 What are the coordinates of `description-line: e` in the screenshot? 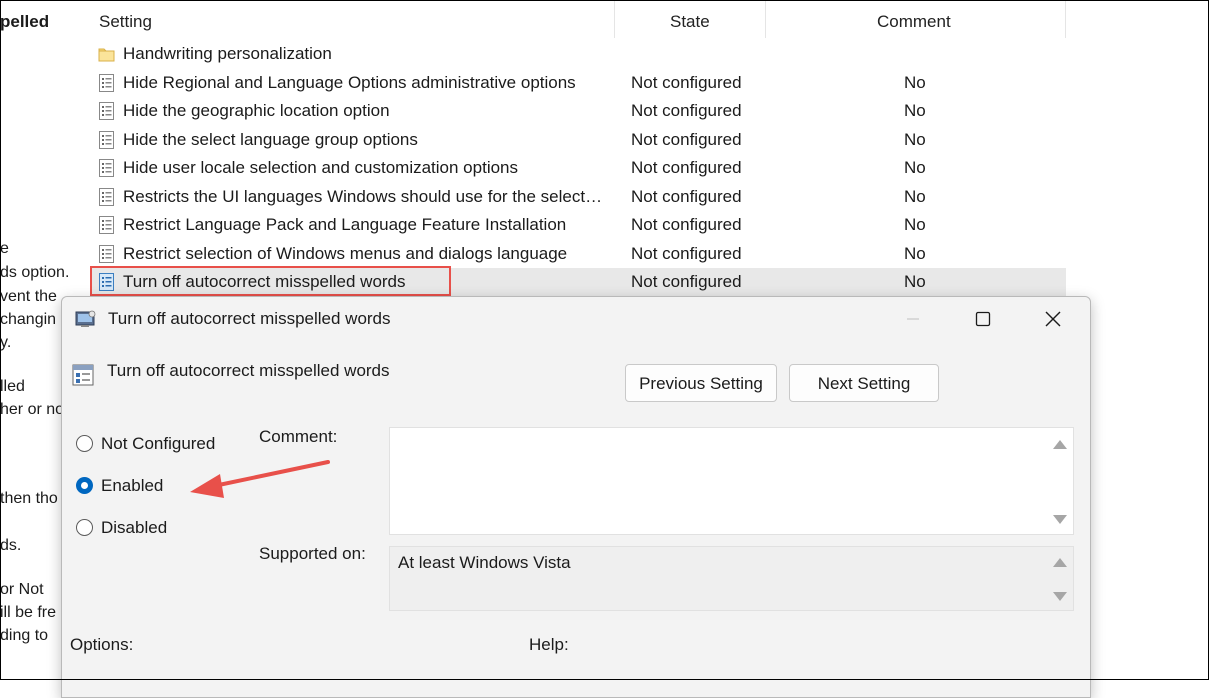 It's located at (4, 248).